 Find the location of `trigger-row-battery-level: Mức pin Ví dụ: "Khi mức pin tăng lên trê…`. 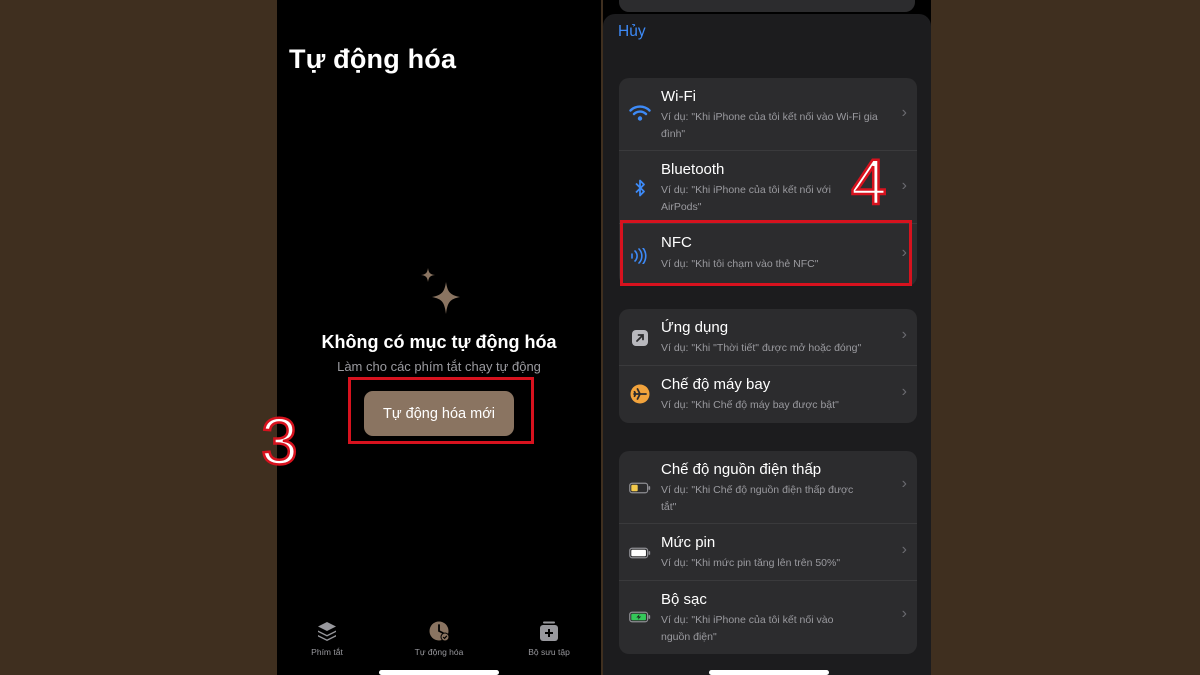

trigger-row-battery-level: Mức pin Ví dụ: "Khi mức pin tăng lên trê… is located at coordinates (768, 552).